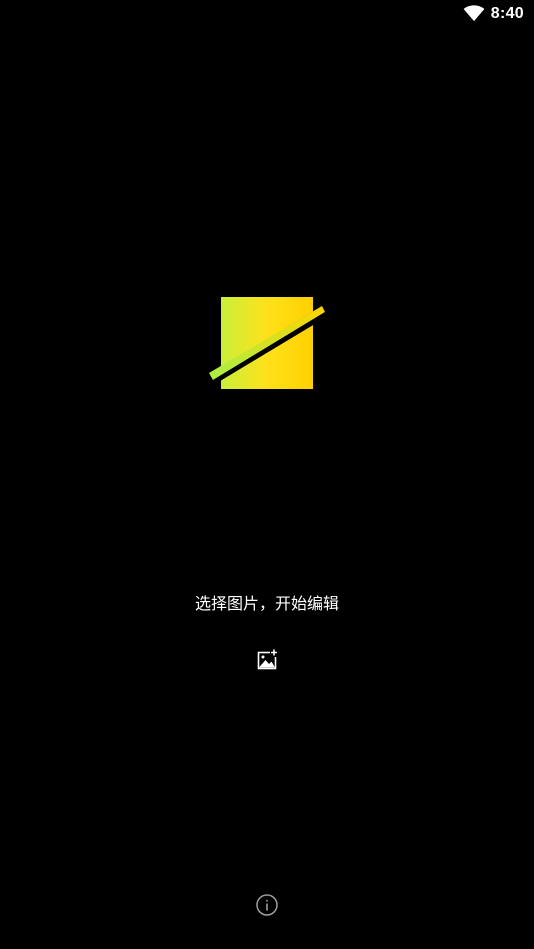 The width and height of the screenshot is (534, 949). I want to click on status-bar: 8:40, so click(267, 15).